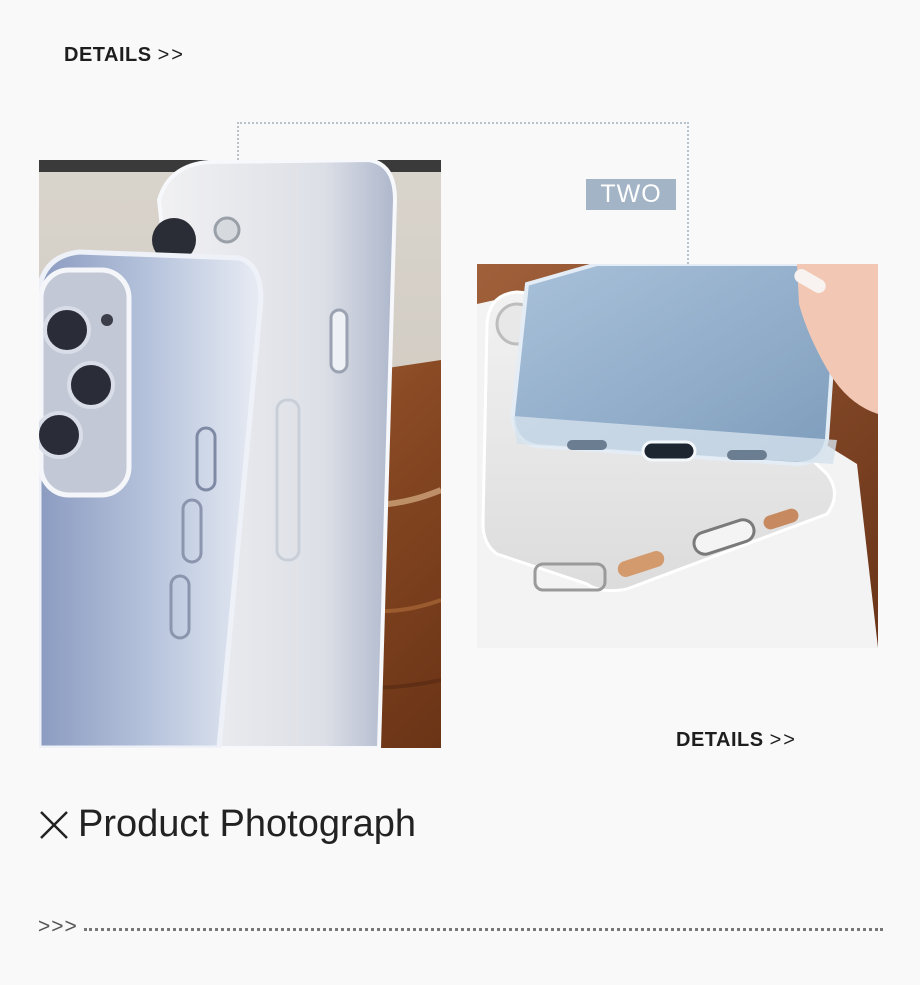 The height and width of the screenshot is (985, 920). I want to click on dotted-line, so click(483, 929).